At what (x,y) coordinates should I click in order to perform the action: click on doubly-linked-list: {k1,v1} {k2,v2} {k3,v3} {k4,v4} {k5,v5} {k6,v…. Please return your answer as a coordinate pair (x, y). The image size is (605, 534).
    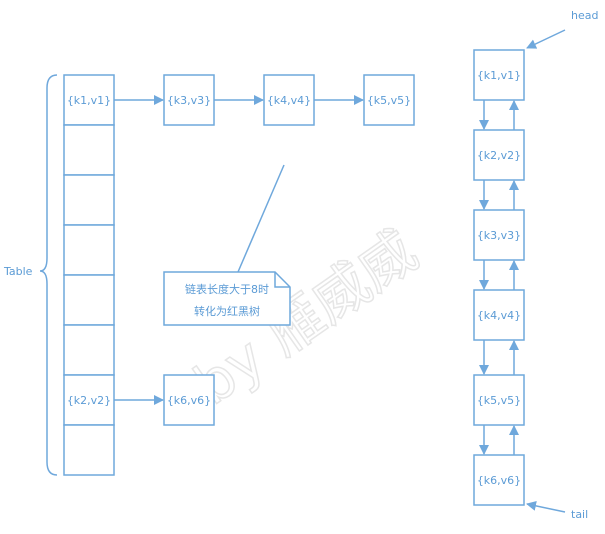
    Looking at the image, I should click on (499, 277).